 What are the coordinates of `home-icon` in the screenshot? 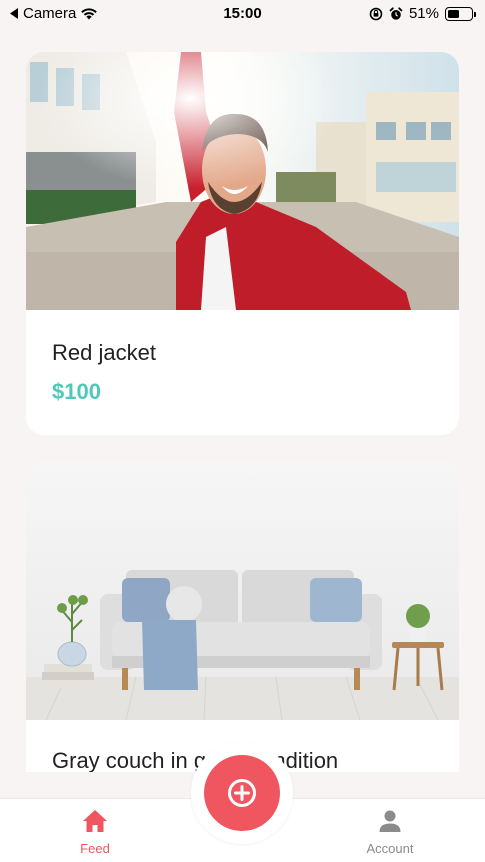 It's located at (95, 821).